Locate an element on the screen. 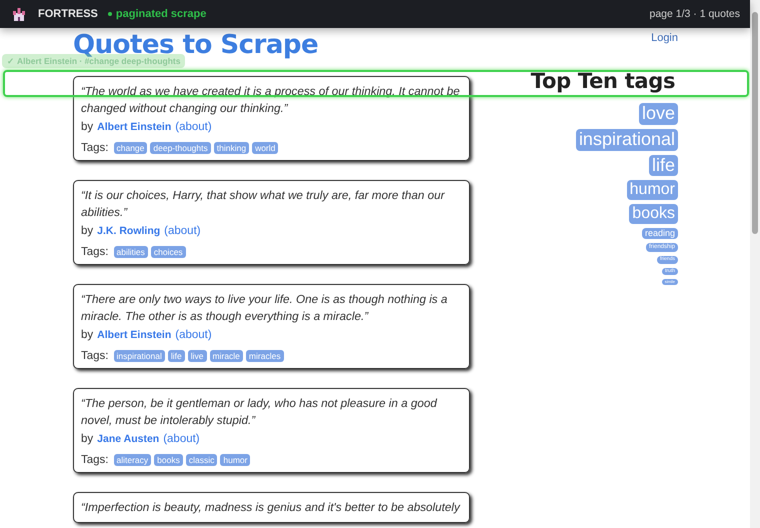 This screenshot has width=760, height=528. tag-link: reading is located at coordinates (660, 234).